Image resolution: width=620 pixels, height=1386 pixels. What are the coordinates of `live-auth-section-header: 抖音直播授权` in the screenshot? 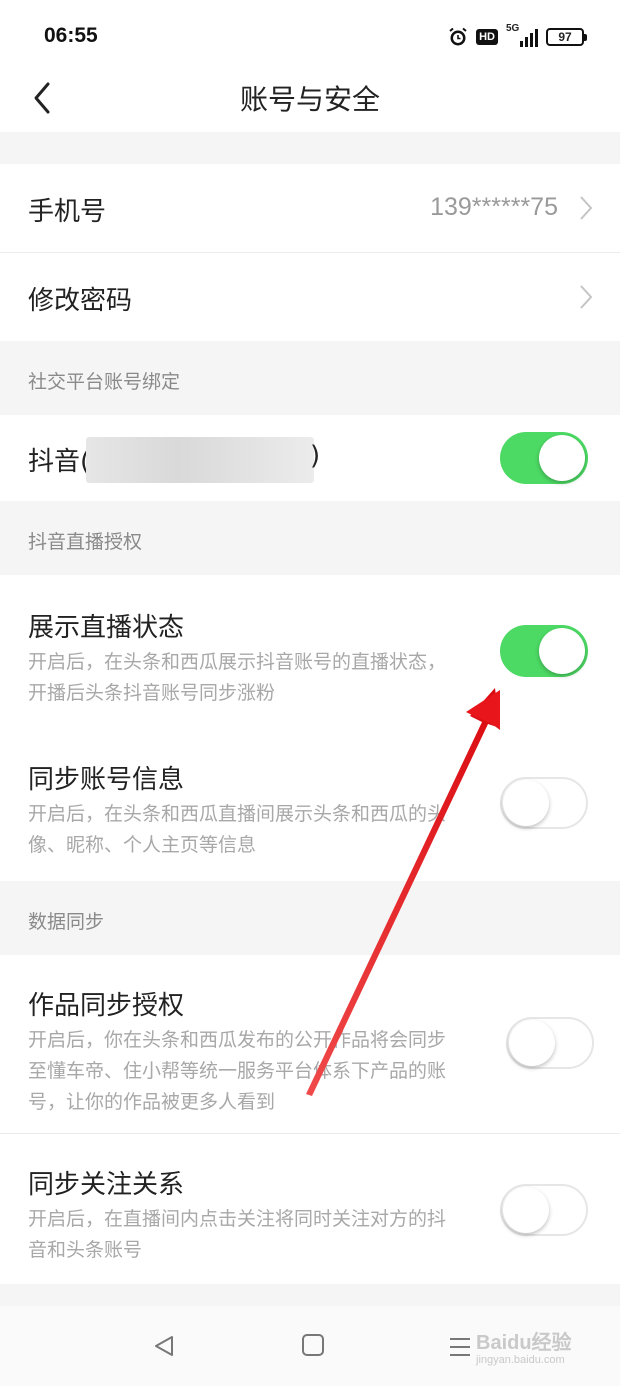 It's located at (310, 538).